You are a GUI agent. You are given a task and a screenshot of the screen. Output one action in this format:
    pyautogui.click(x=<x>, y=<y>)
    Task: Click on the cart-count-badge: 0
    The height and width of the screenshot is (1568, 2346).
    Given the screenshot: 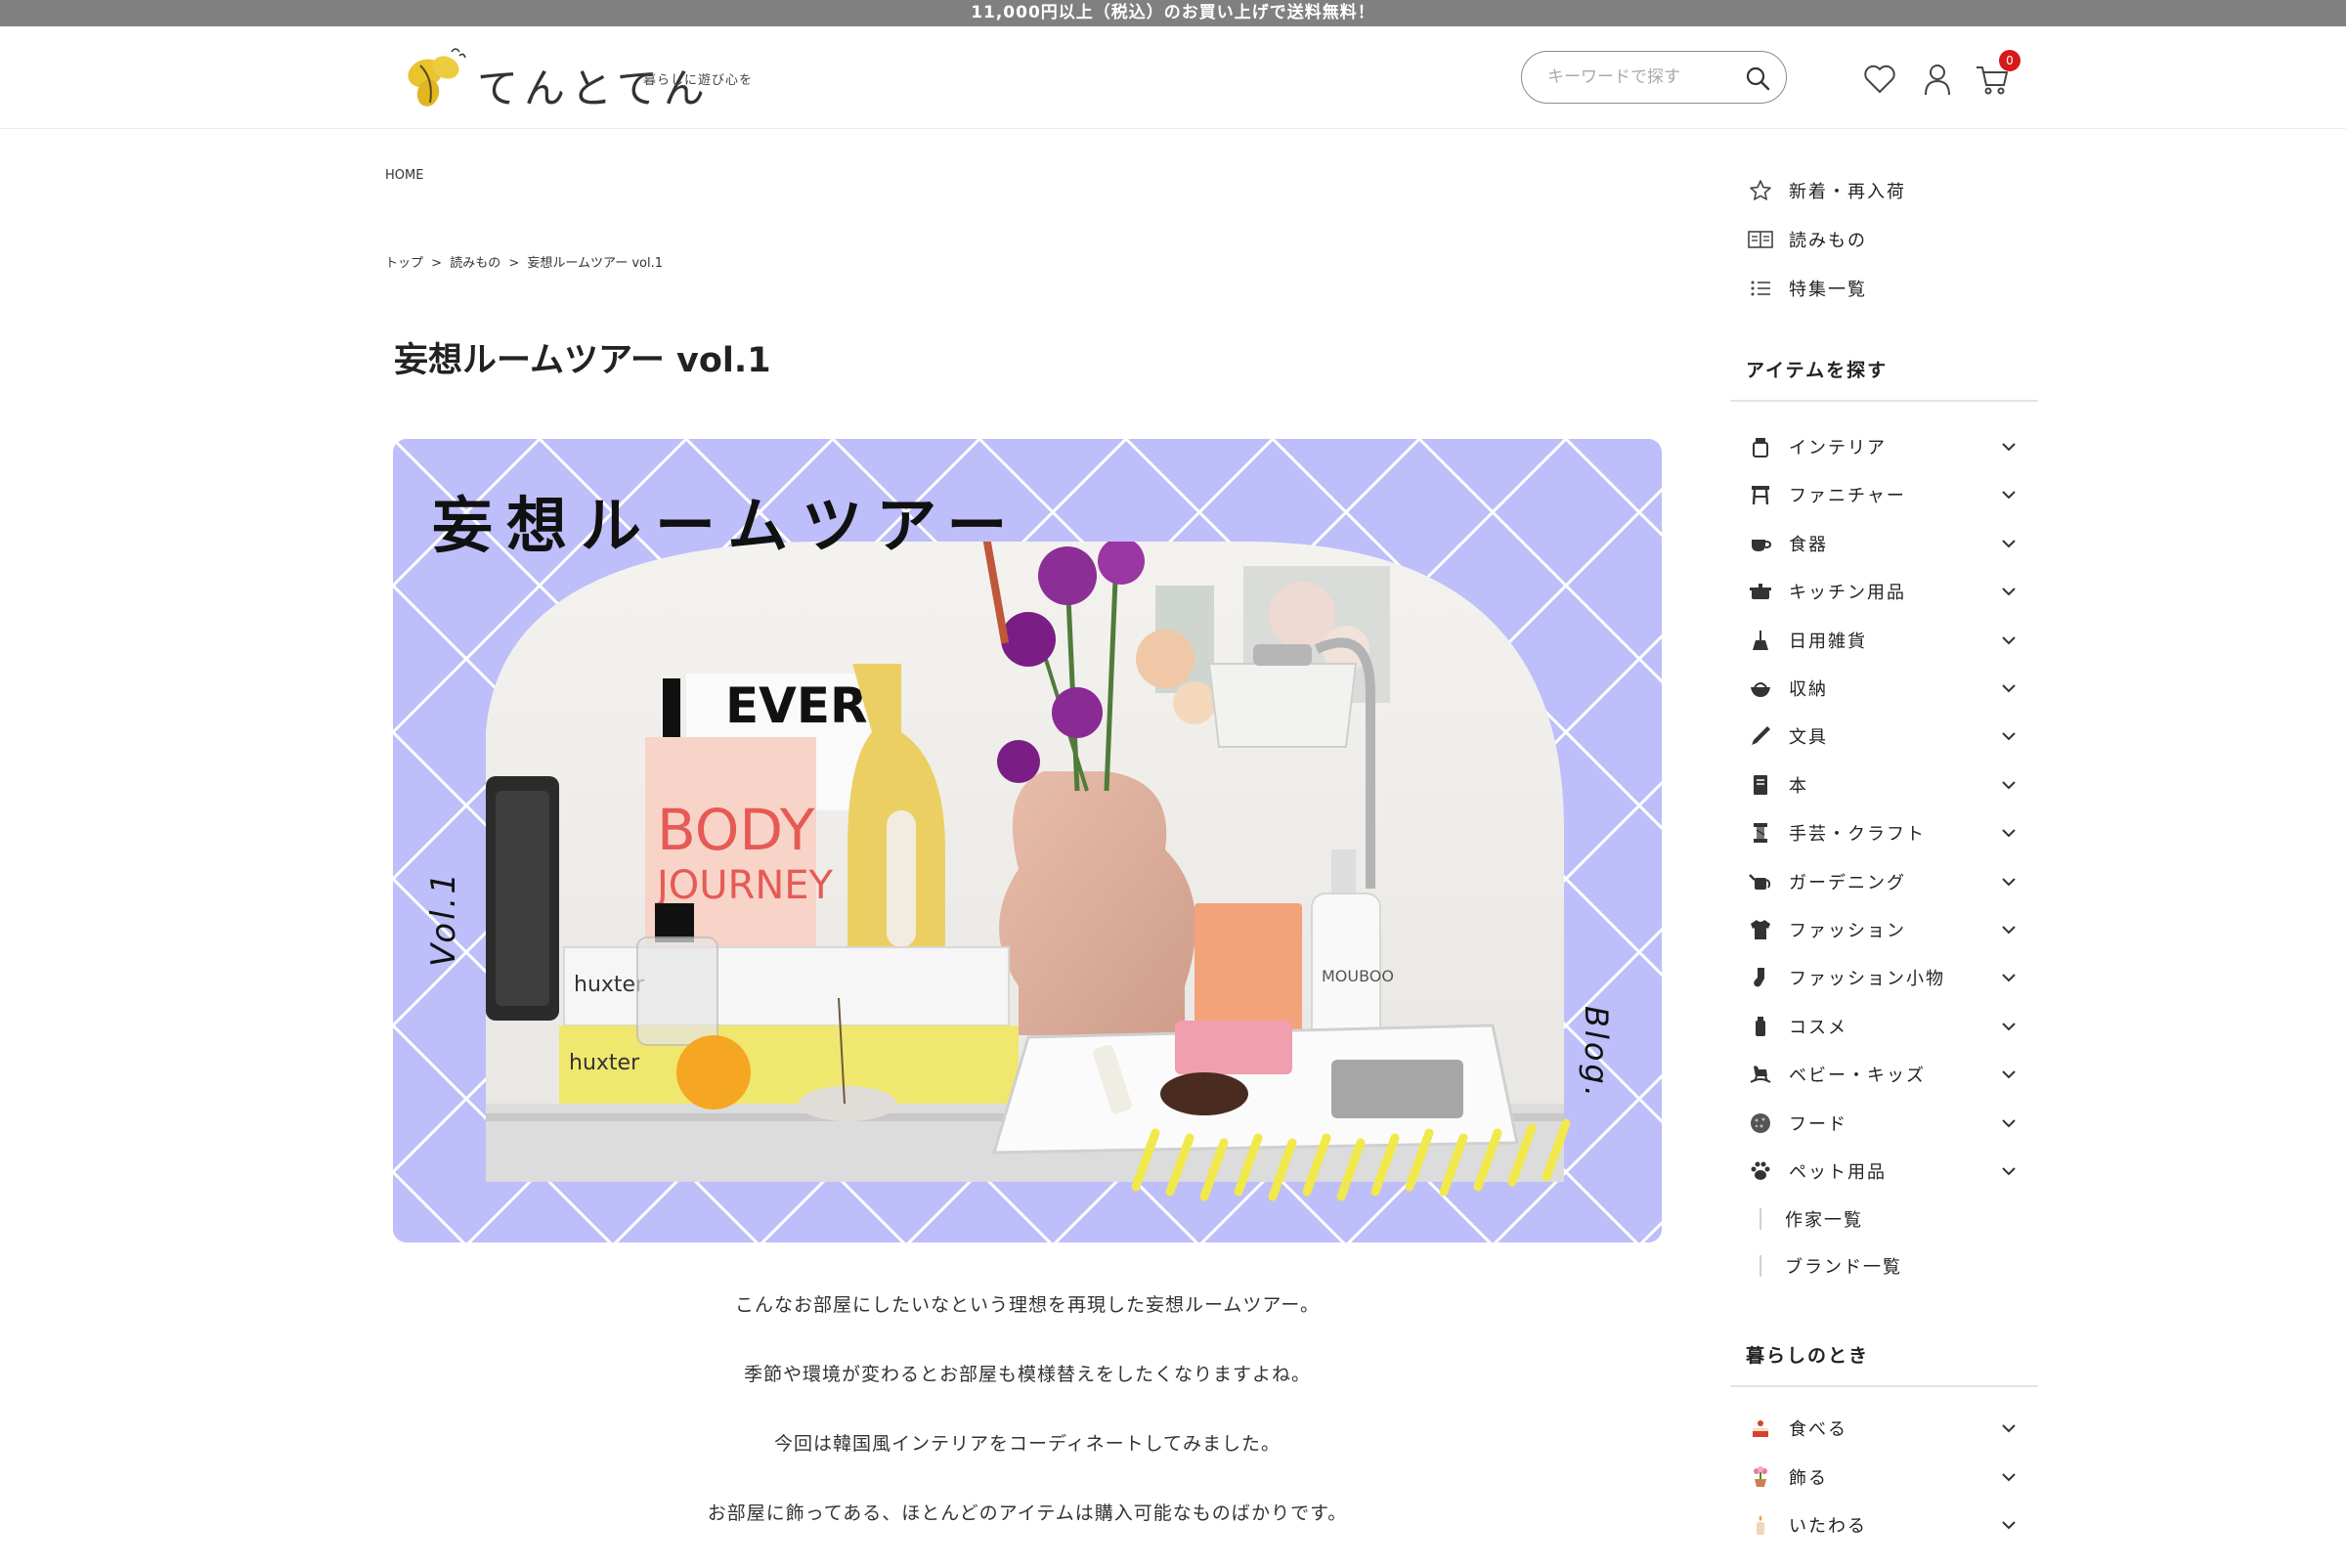 What is the action you would take?
    pyautogui.click(x=2009, y=60)
    